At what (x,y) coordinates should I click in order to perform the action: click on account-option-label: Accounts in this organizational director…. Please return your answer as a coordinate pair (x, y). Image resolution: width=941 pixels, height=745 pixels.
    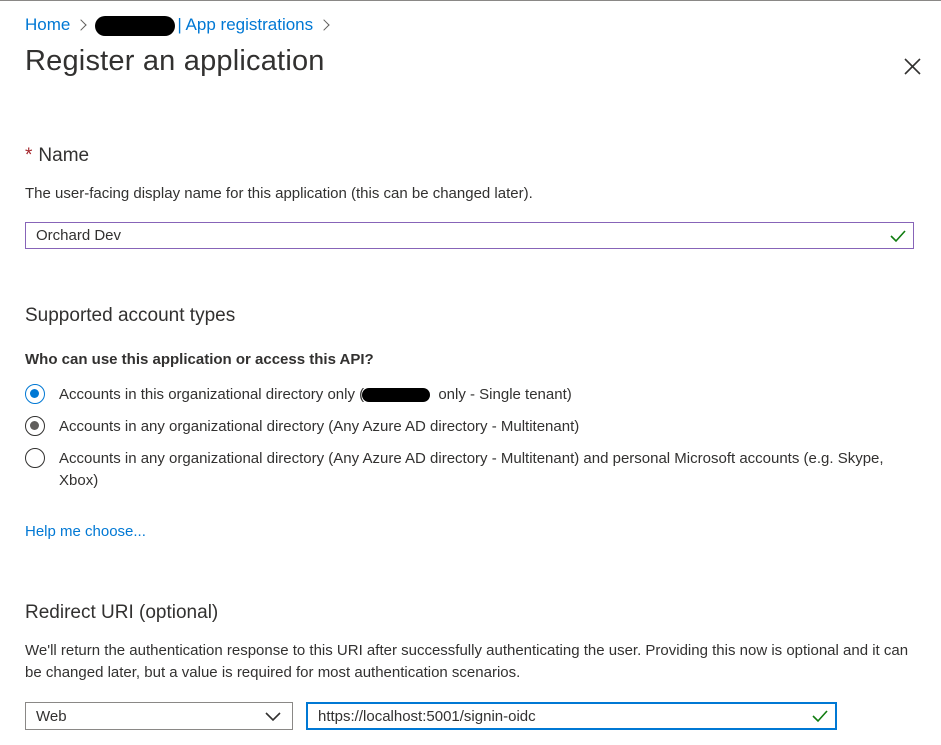
    Looking at the image, I should click on (484, 395).